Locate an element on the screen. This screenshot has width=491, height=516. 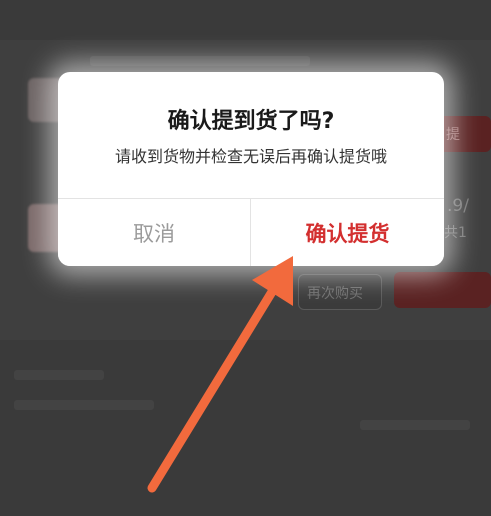
background-red-button-label: 提 is located at coordinates (453, 135).